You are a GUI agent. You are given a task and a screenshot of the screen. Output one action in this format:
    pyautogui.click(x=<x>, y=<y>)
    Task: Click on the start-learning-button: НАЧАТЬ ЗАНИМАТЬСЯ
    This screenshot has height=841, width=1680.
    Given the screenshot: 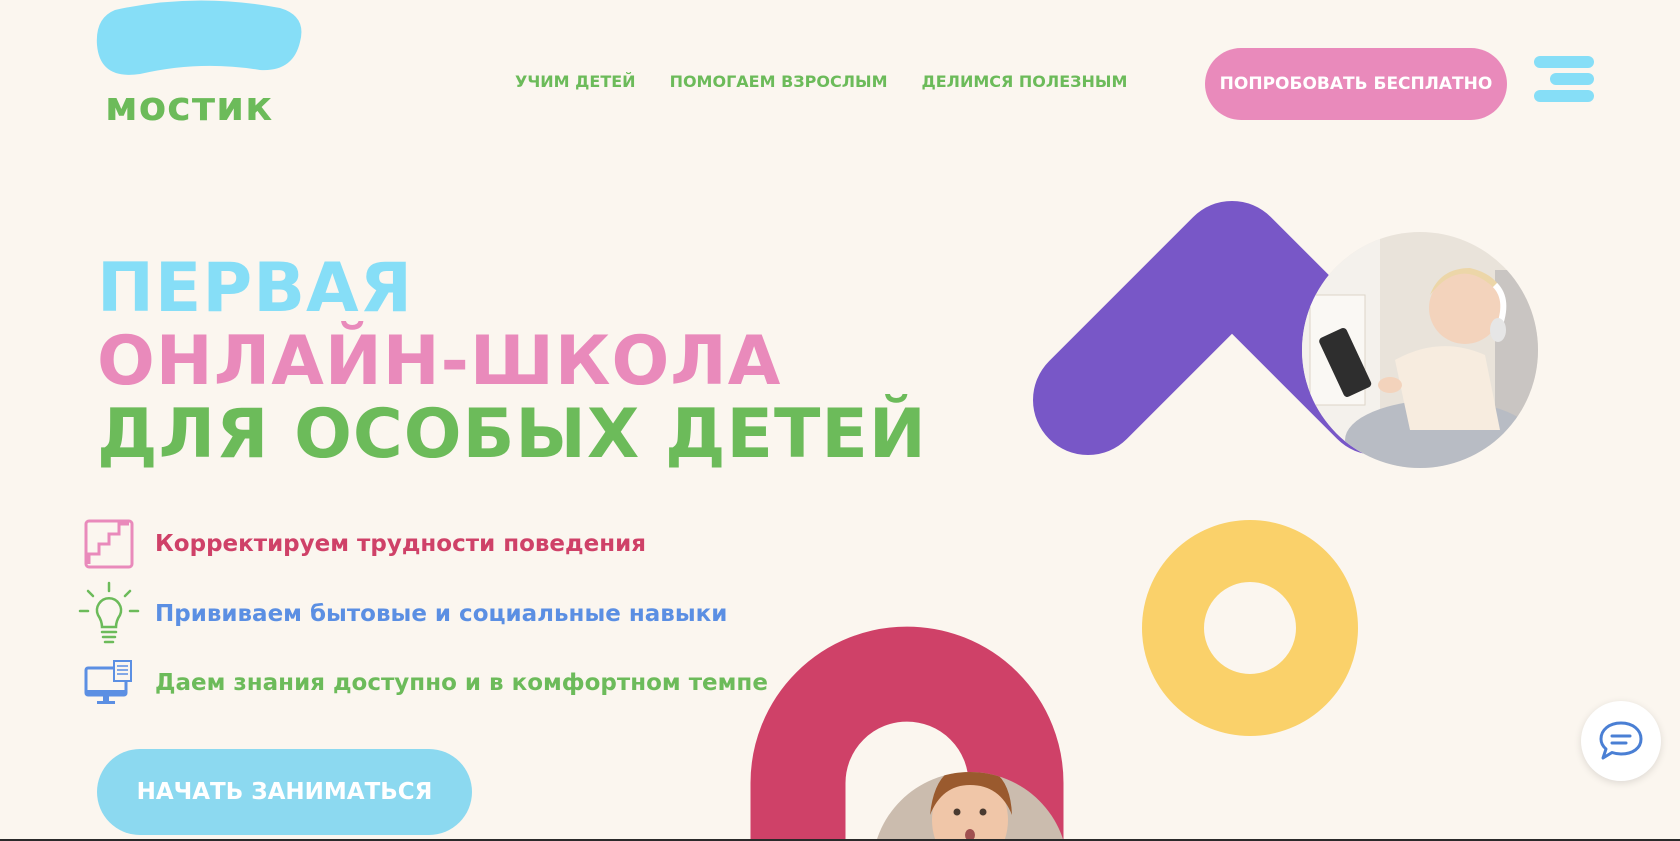 What is the action you would take?
    pyautogui.click(x=284, y=792)
    